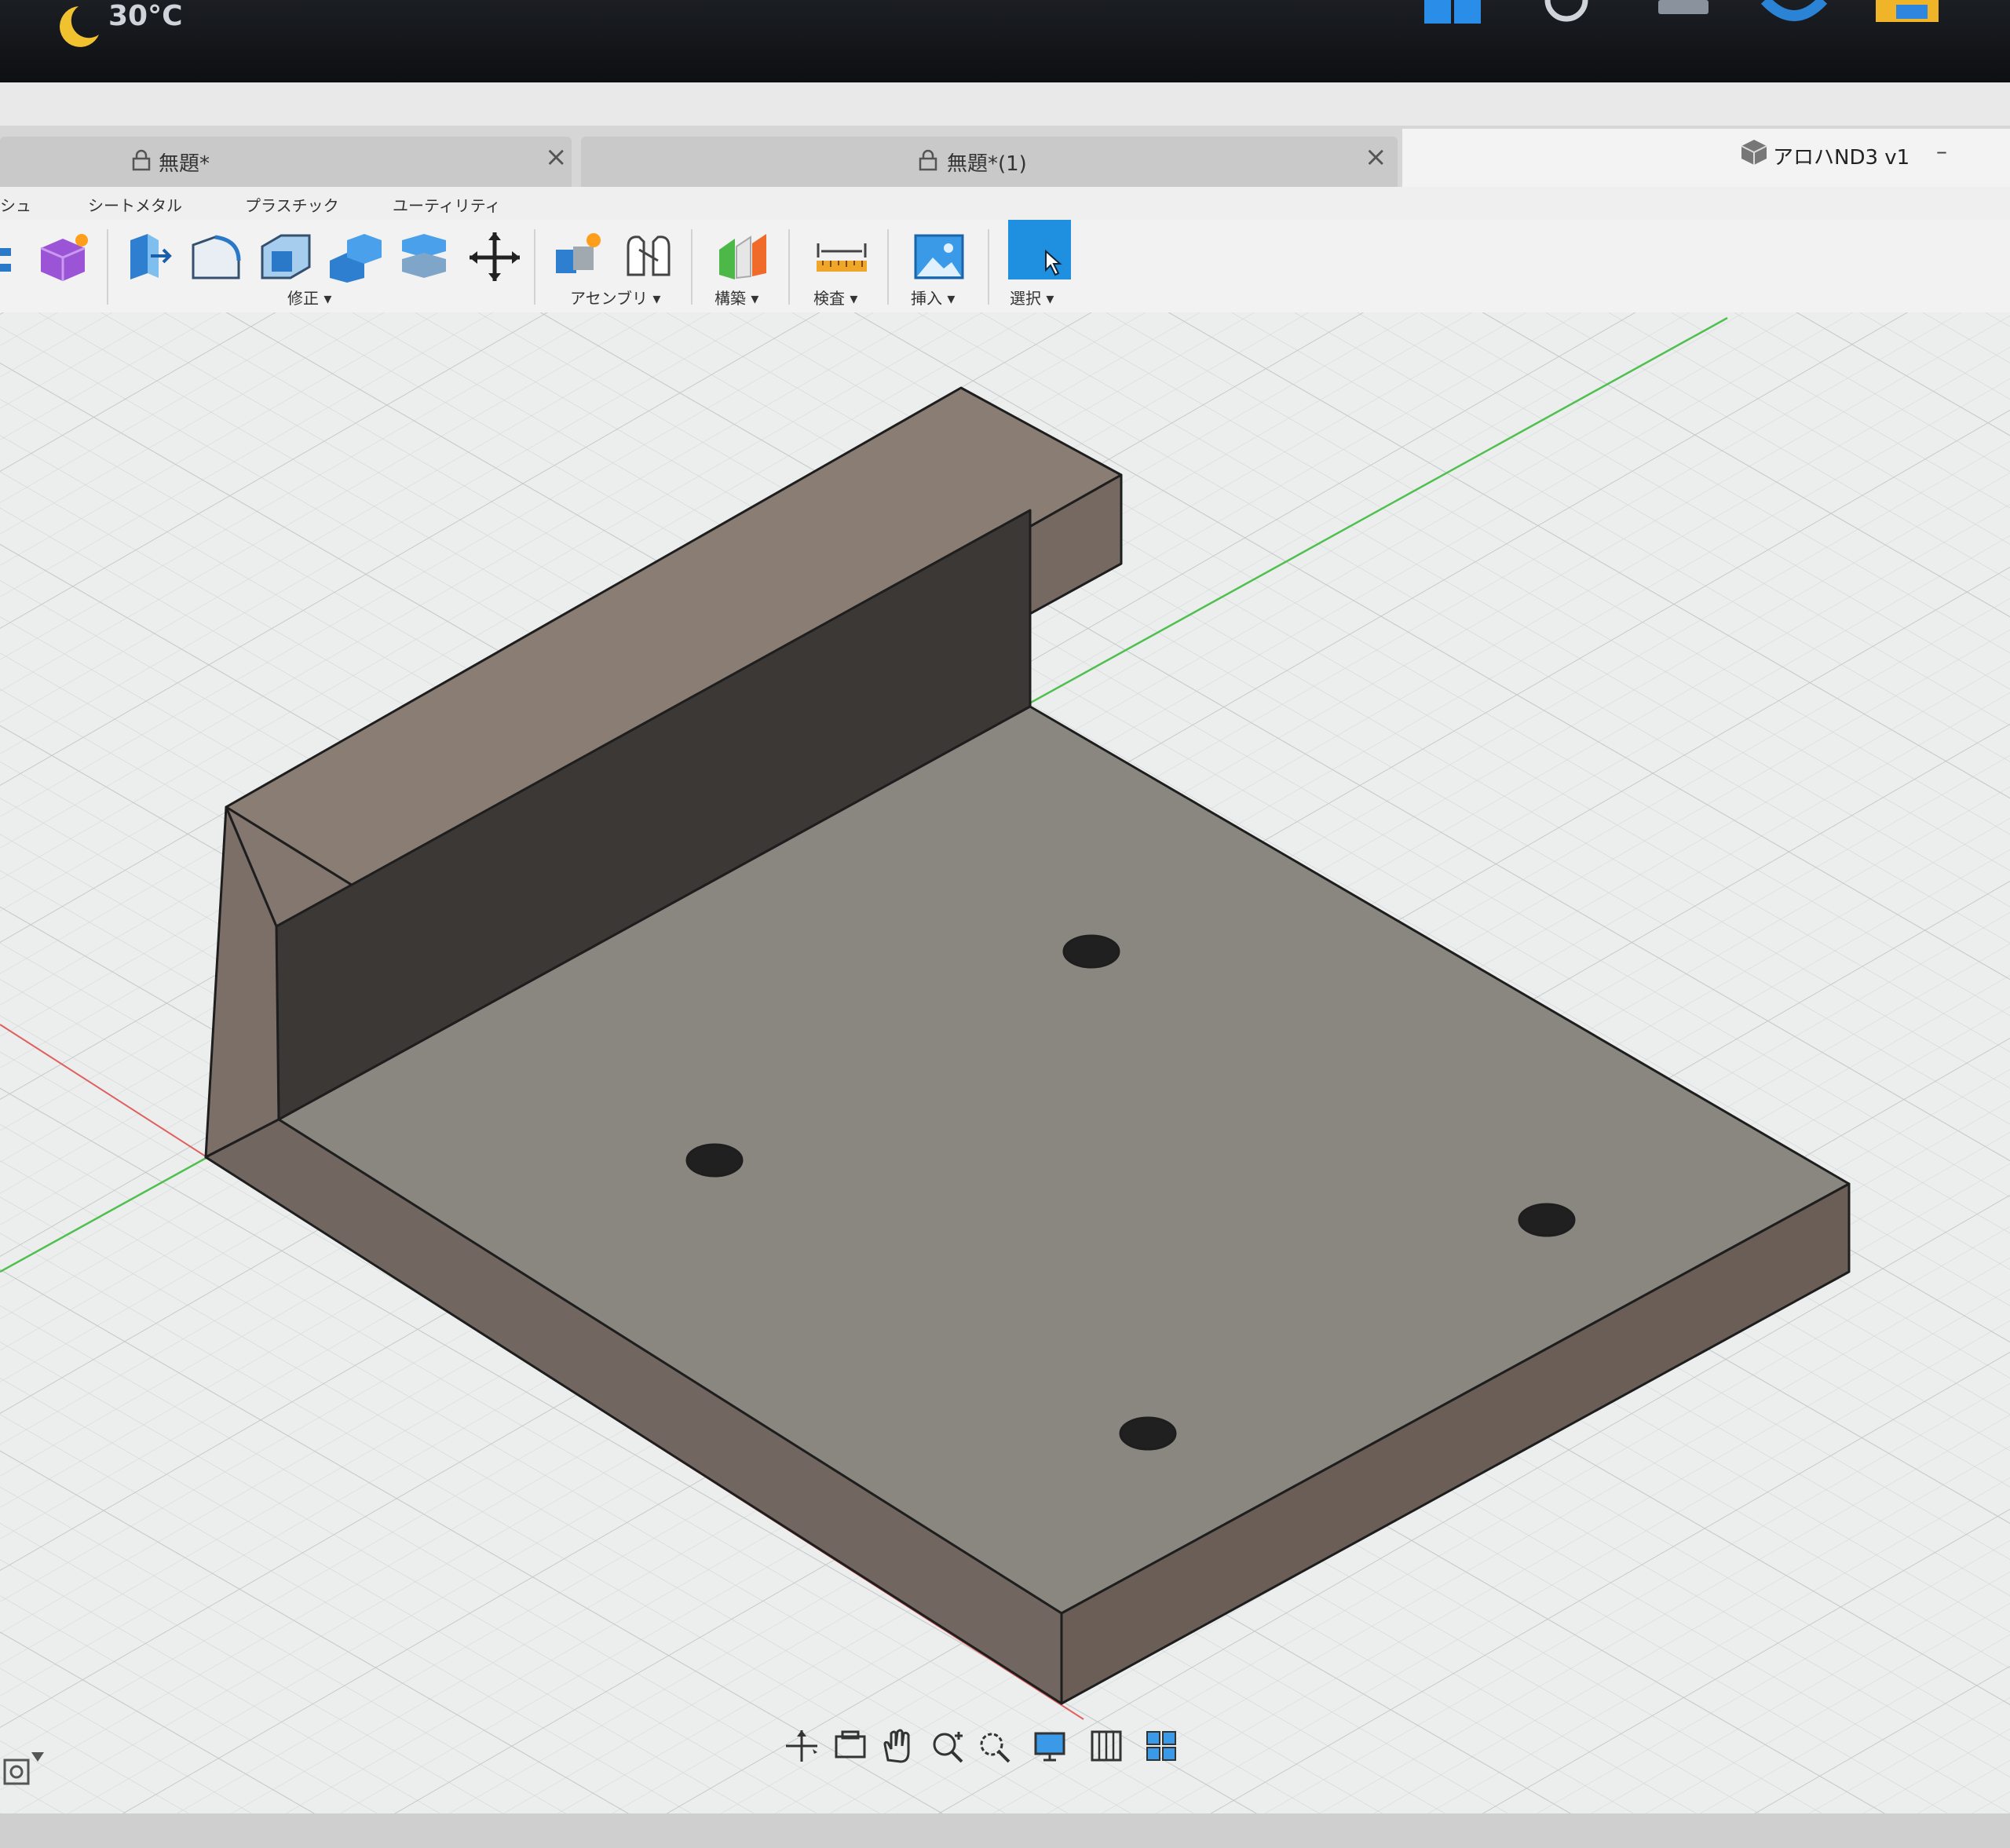 The height and width of the screenshot is (1848, 2010). I want to click on create-form-icon, so click(64, 256).